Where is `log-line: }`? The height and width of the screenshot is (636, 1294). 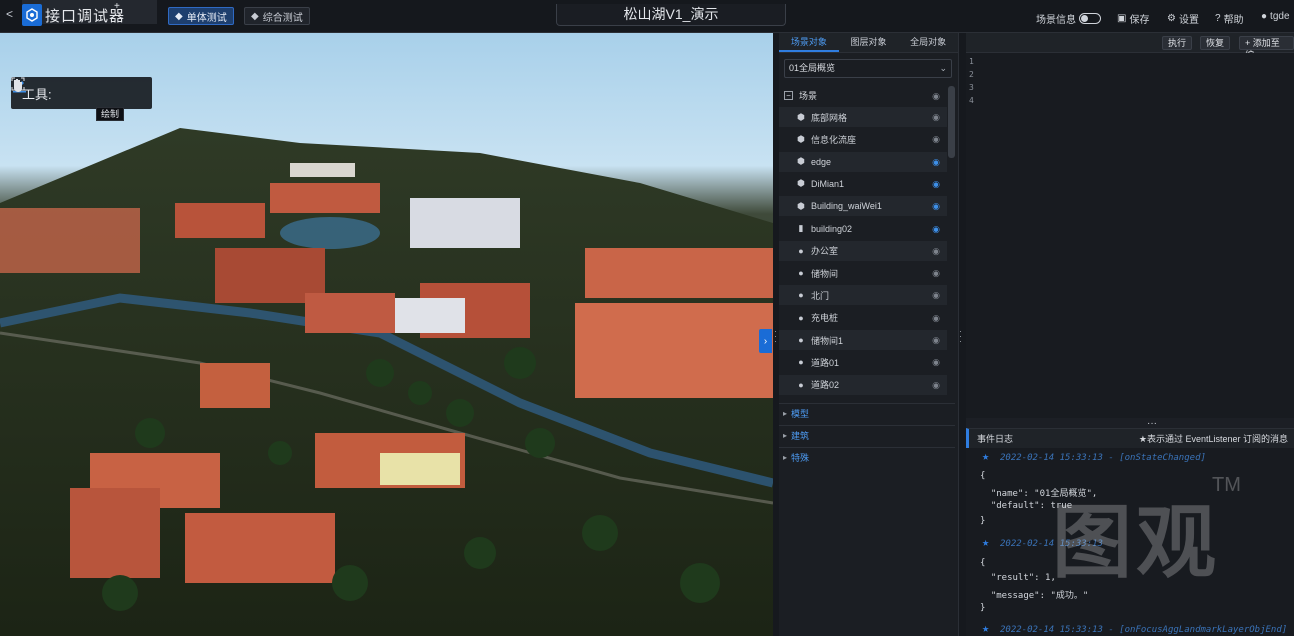
log-line: } is located at coordinates (983, 521).